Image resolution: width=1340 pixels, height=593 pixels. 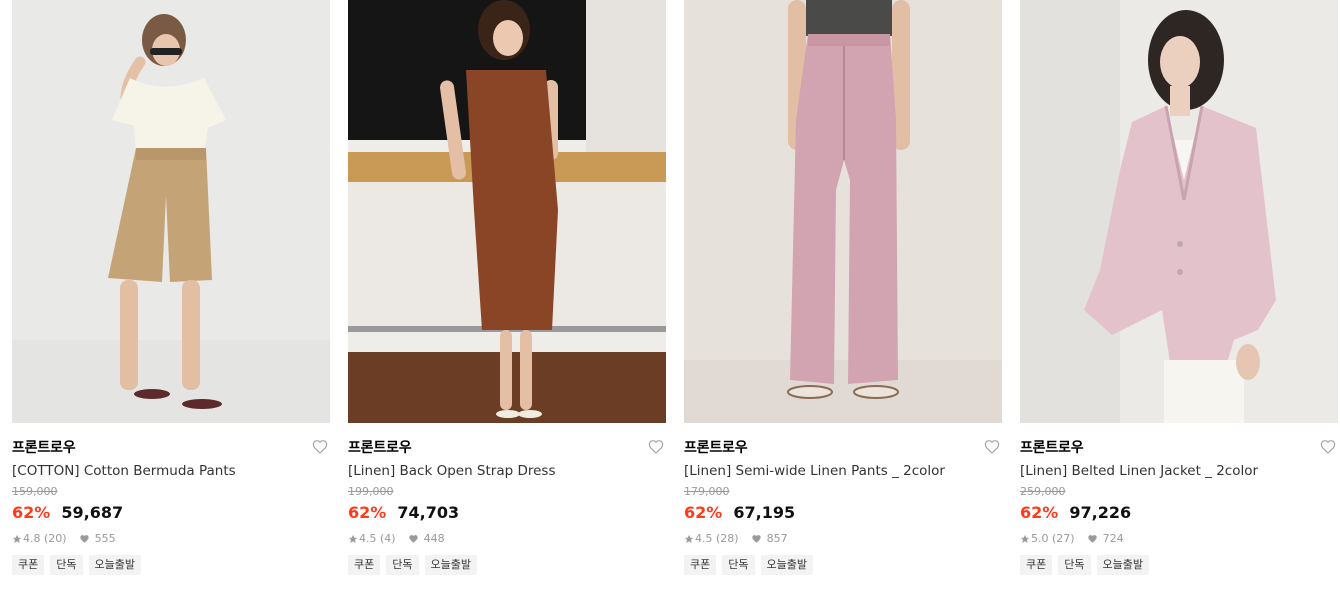 What do you see at coordinates (843, 539) in the screenshot?
I see `product-meta: 4.5 (28) 857` at bounding box center [843, 539].